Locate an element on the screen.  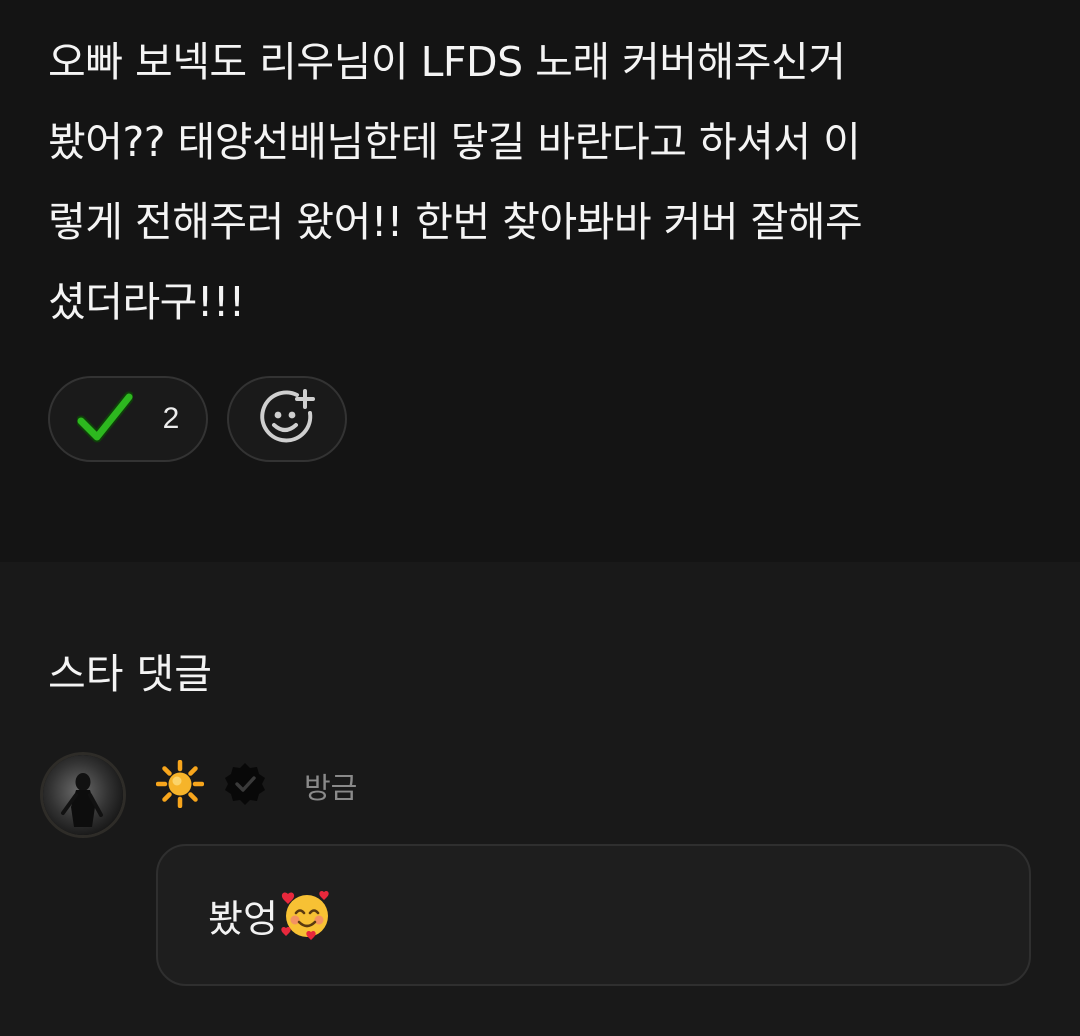
reaction-row: 2 is located at coordinates (197, 420).